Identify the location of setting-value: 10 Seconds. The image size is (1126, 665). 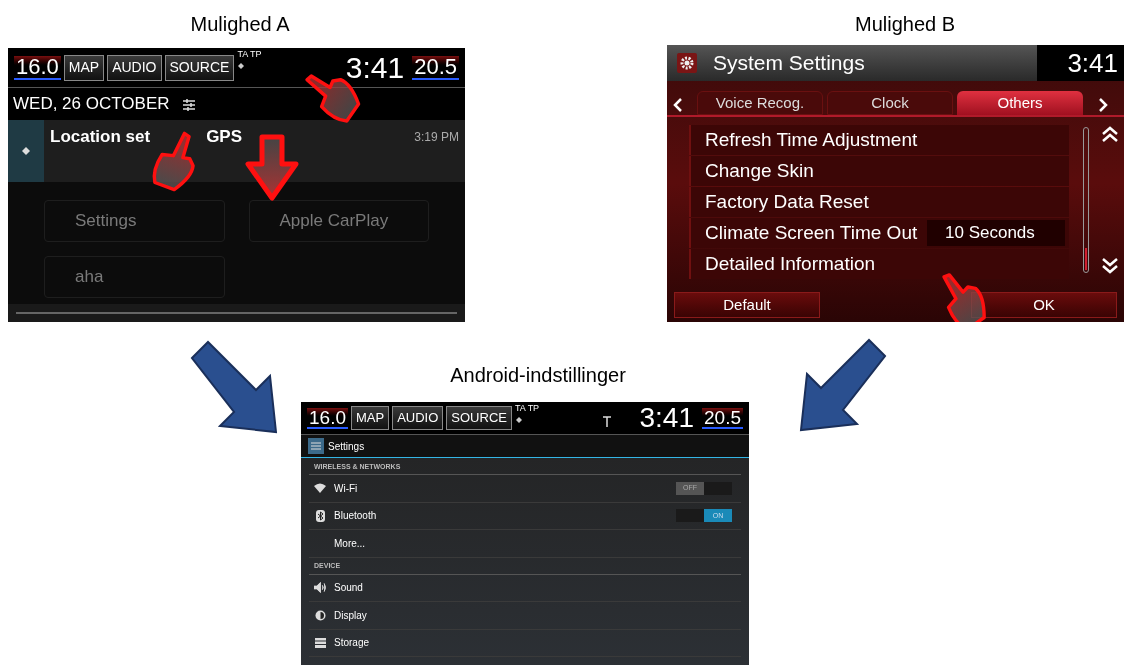
(996, 233).